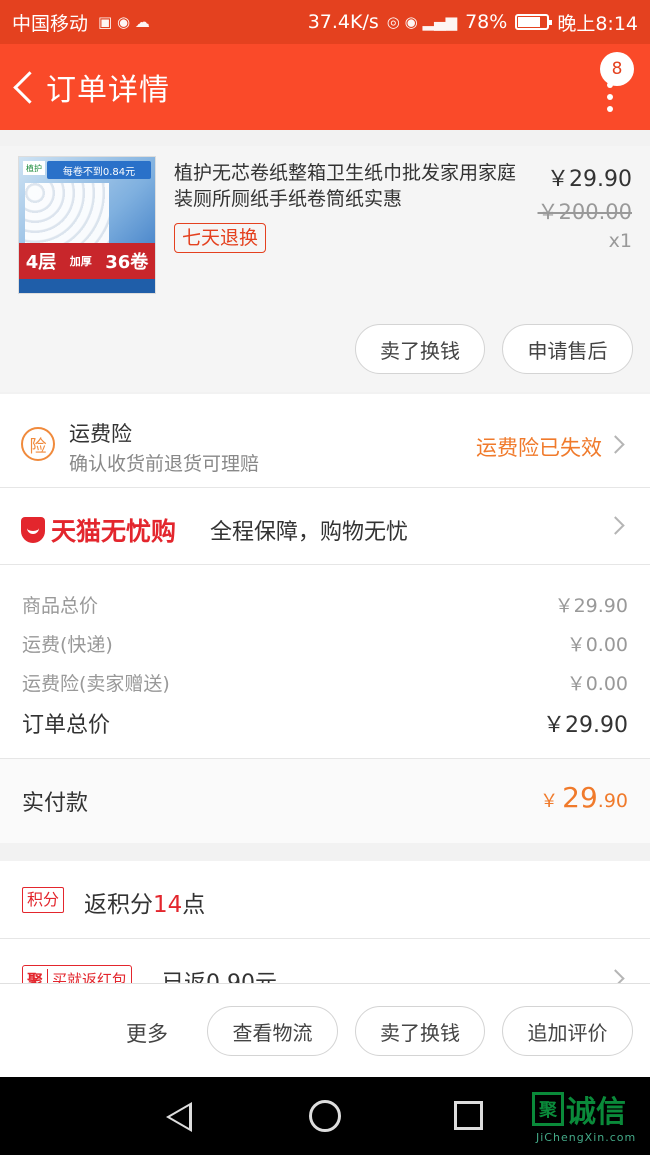  Describe the element at coordinates (325, 961) in the screenshot. I see `red-packet-row: 聚 买就返红包 已返0.90元` at that location.